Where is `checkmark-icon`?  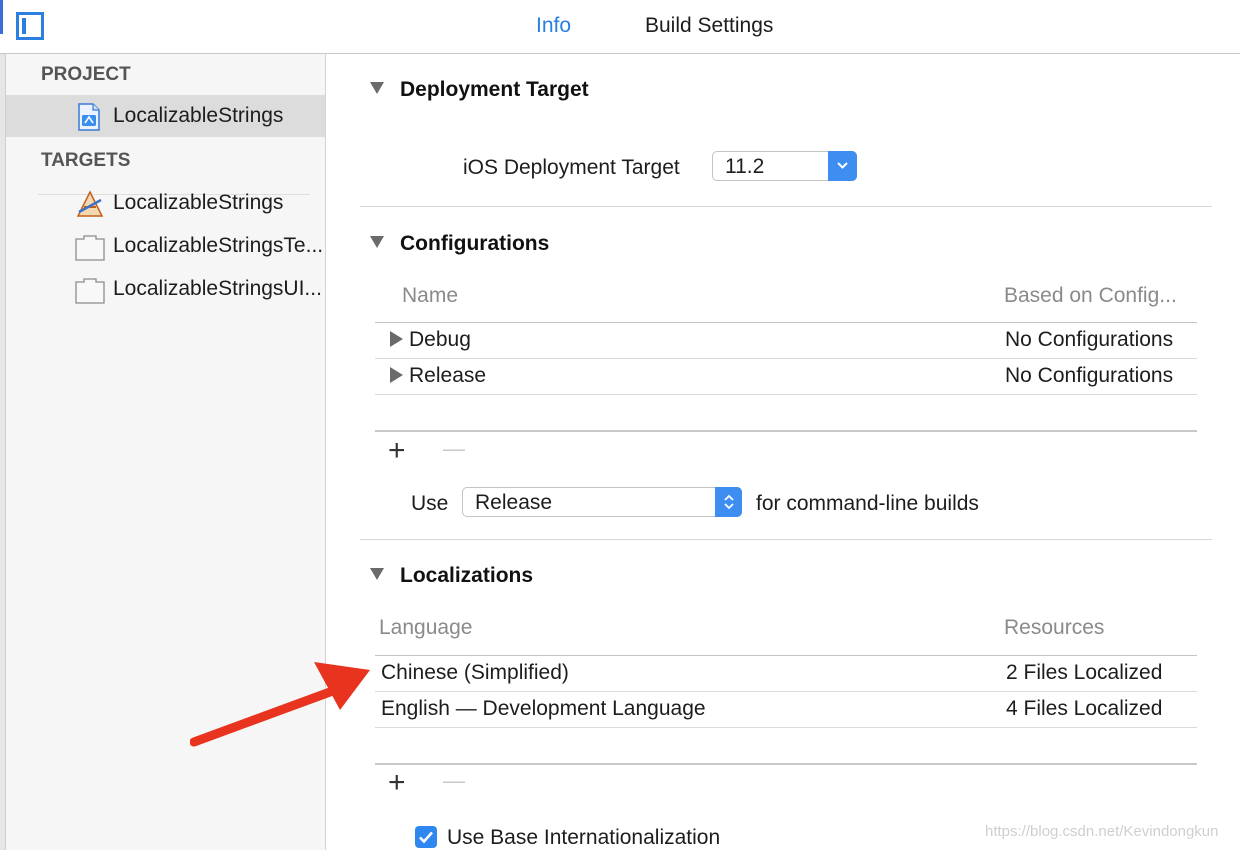 checkmark-icon is located at coordinates (426, 837).